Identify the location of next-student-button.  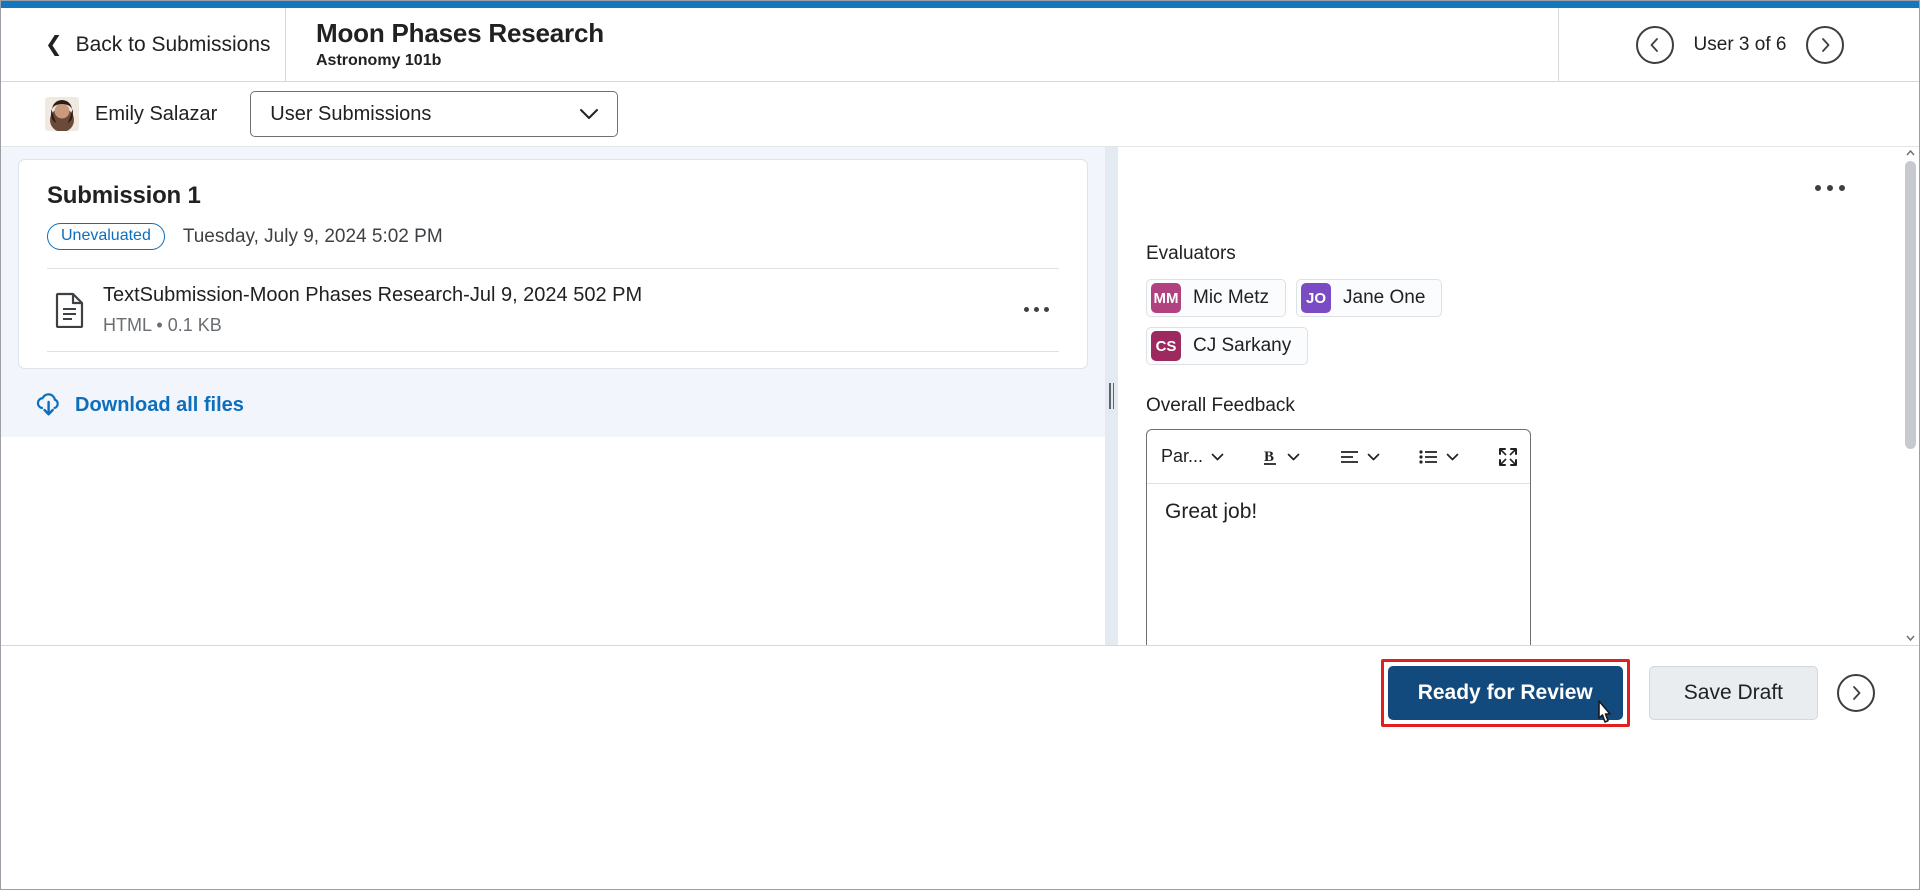
(1856, 693).